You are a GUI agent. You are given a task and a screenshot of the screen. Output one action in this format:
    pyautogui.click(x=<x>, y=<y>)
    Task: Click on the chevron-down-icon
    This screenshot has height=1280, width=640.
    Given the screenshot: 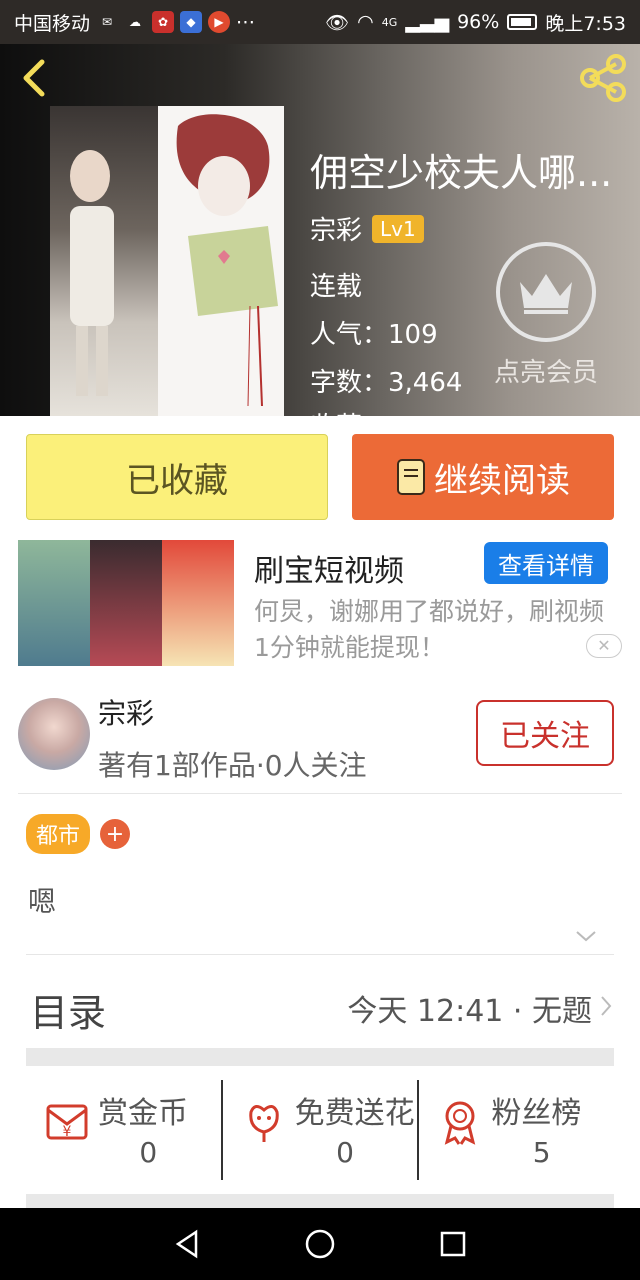 What is the action you would take?
    pyautogui.click(x=586, y=936)
    